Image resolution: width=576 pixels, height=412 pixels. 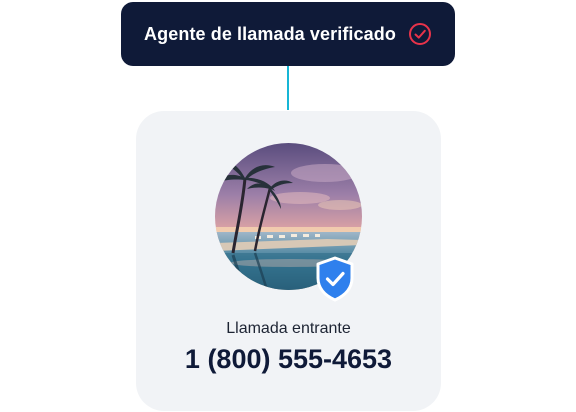 I want to click on shield-check-icon, so click(x=335, y=279).